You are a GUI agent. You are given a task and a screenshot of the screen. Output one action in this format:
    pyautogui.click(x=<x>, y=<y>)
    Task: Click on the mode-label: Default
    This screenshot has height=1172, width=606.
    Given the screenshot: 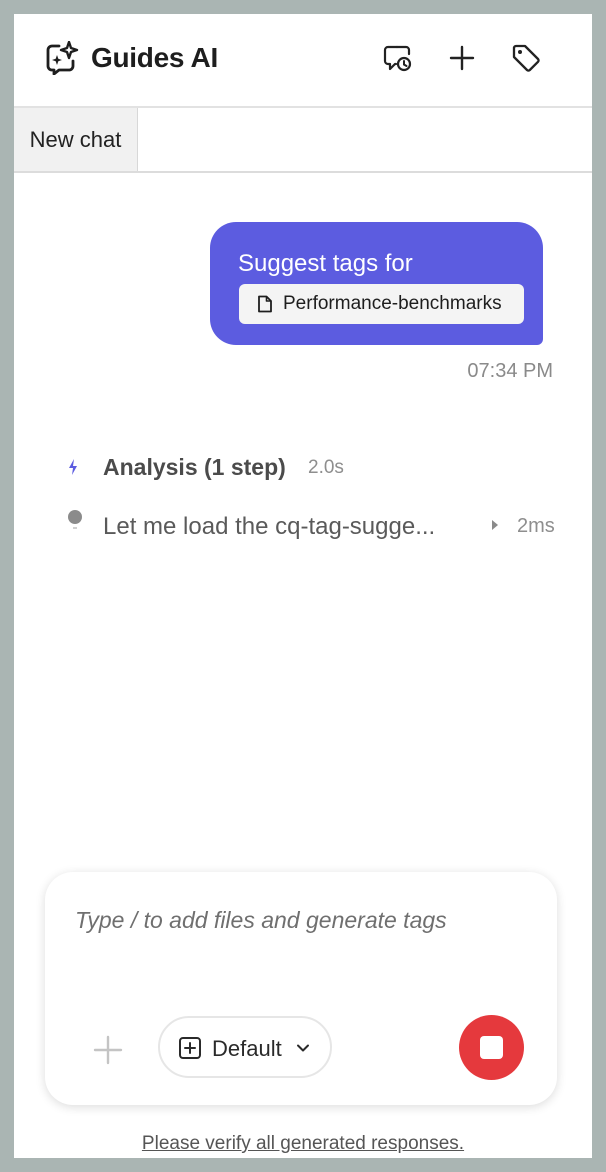 What is the action you would take?
    pyautogui.click(x=247, y=1048)
    